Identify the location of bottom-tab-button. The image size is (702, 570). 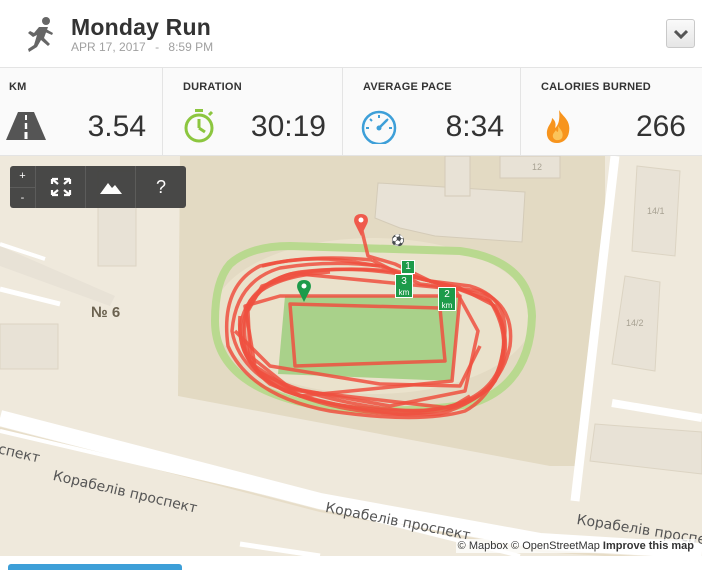
(95, 567).